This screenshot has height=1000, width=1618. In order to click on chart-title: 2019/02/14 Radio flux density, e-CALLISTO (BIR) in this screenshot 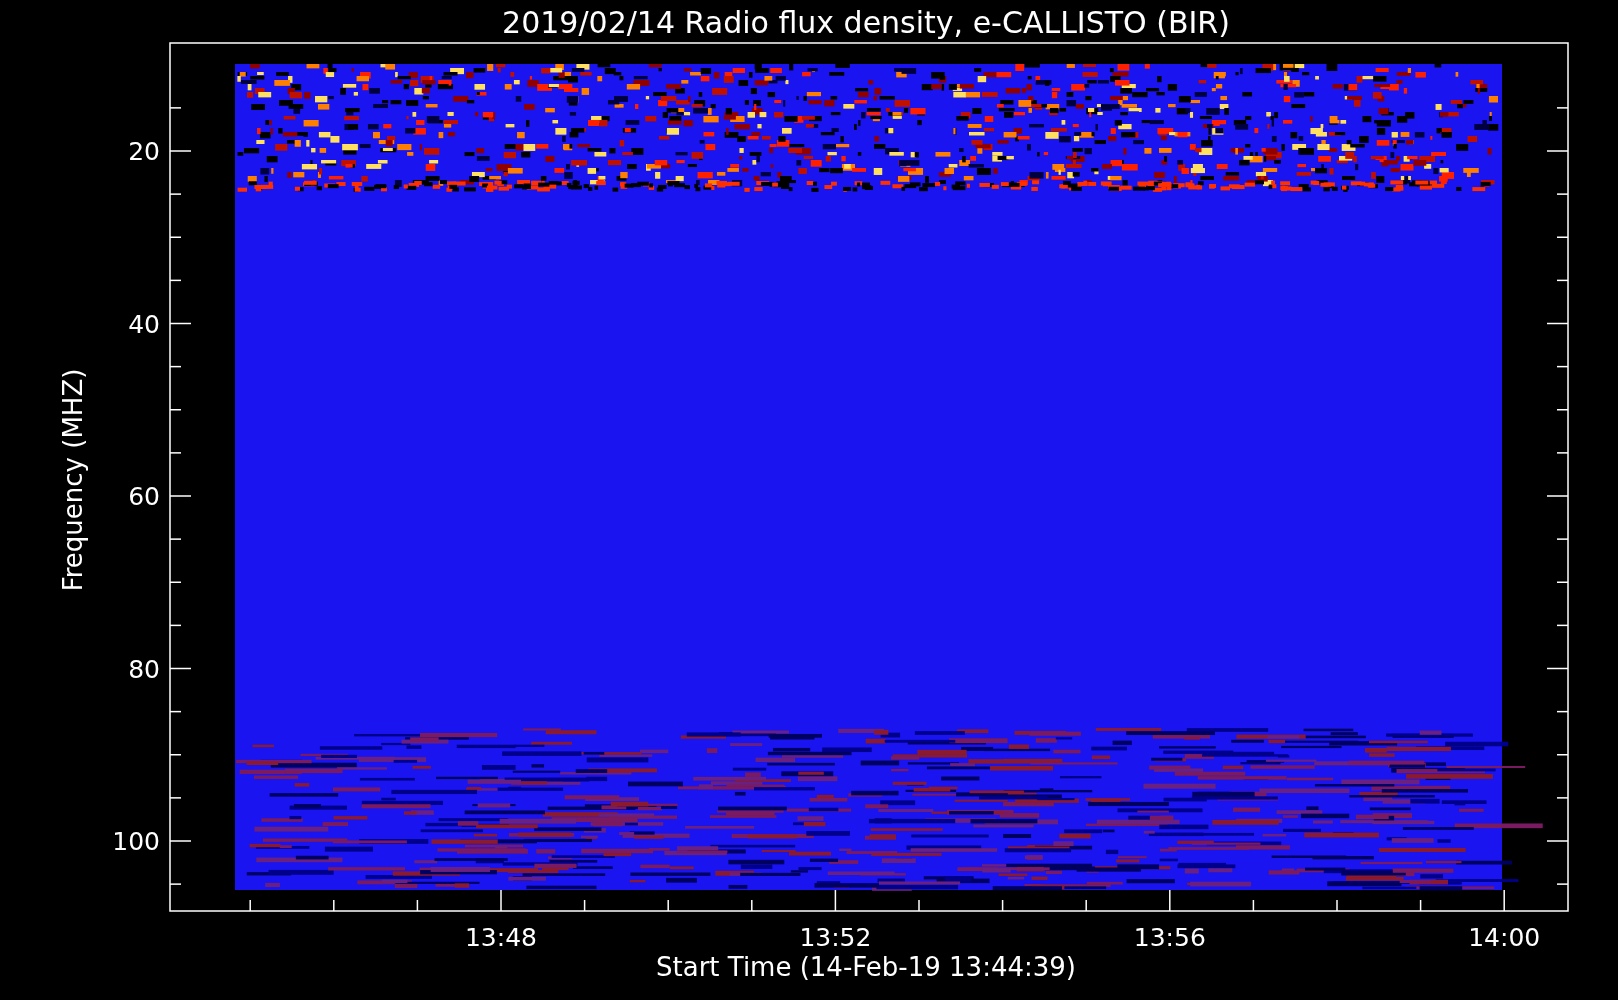, I will do `click(866, 22)`.